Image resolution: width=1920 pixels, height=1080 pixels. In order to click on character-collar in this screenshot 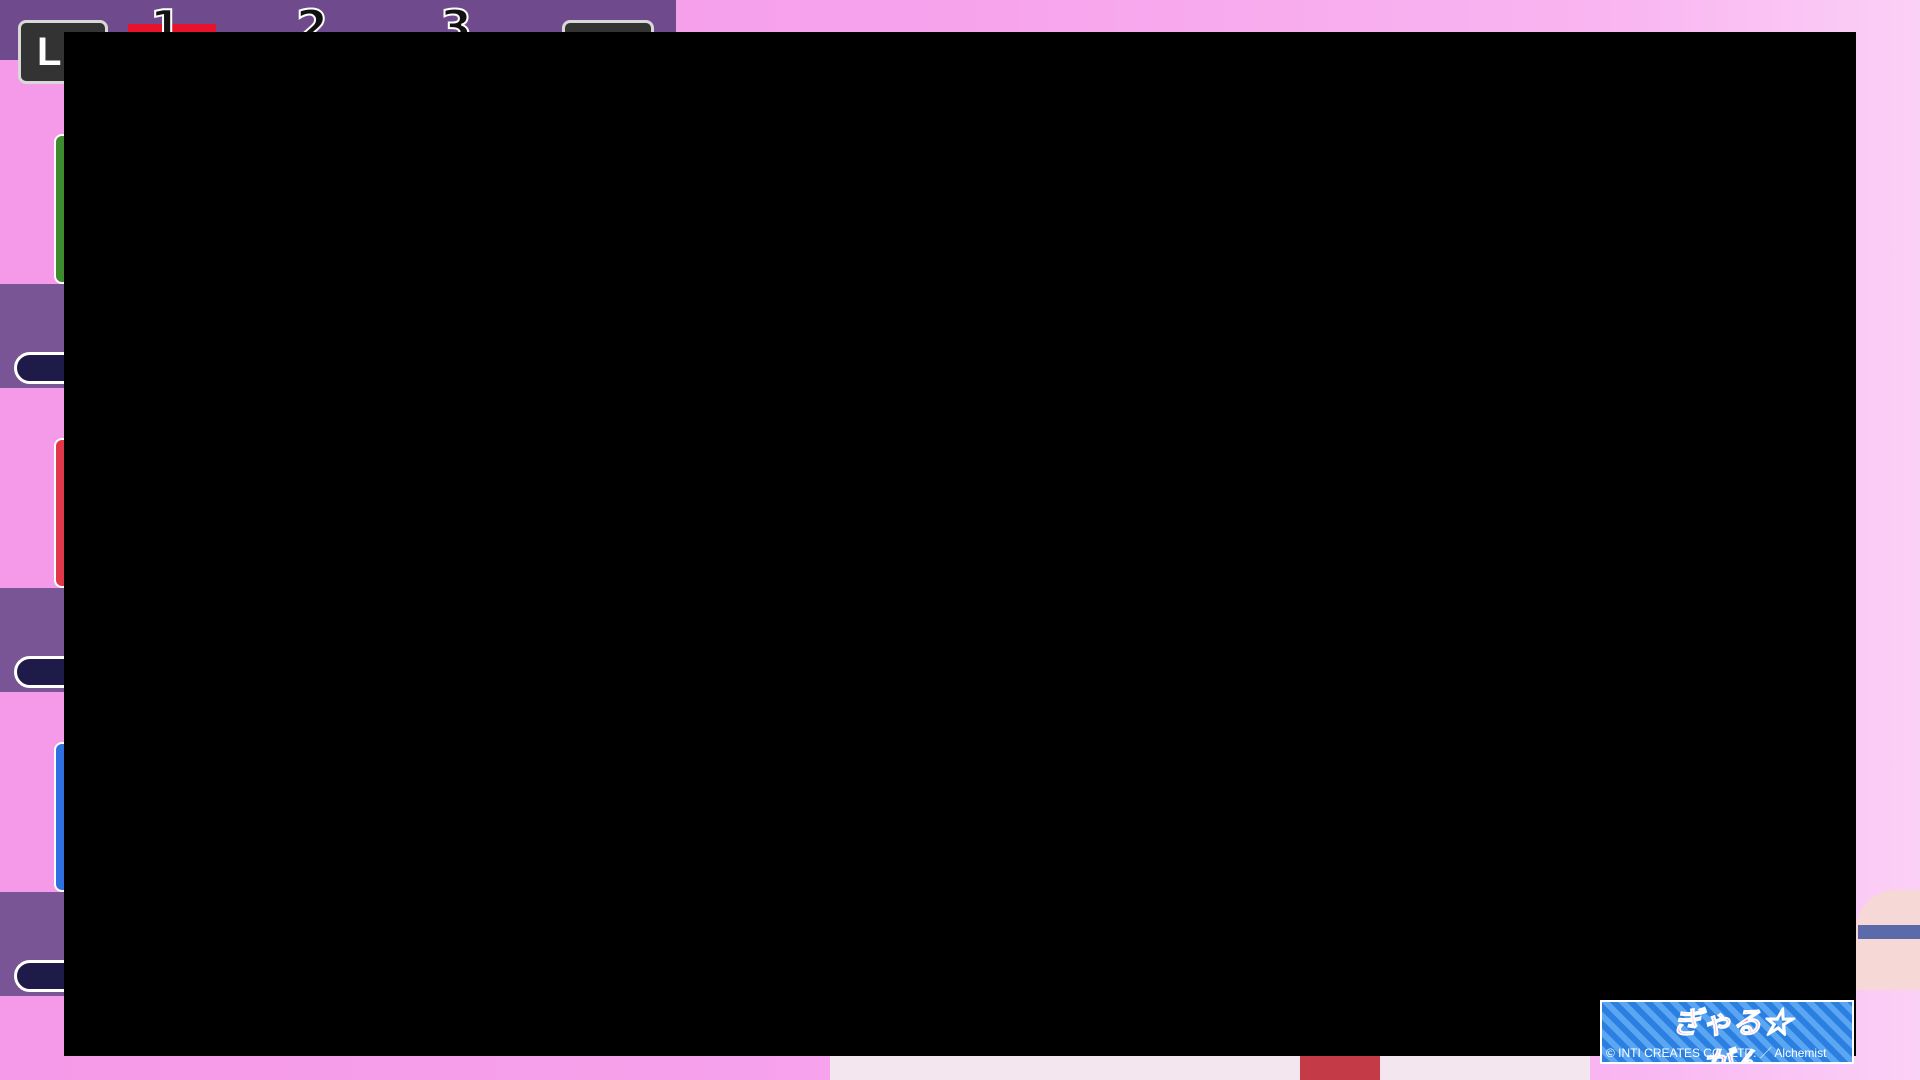, I will do `click(1889, 932)`.